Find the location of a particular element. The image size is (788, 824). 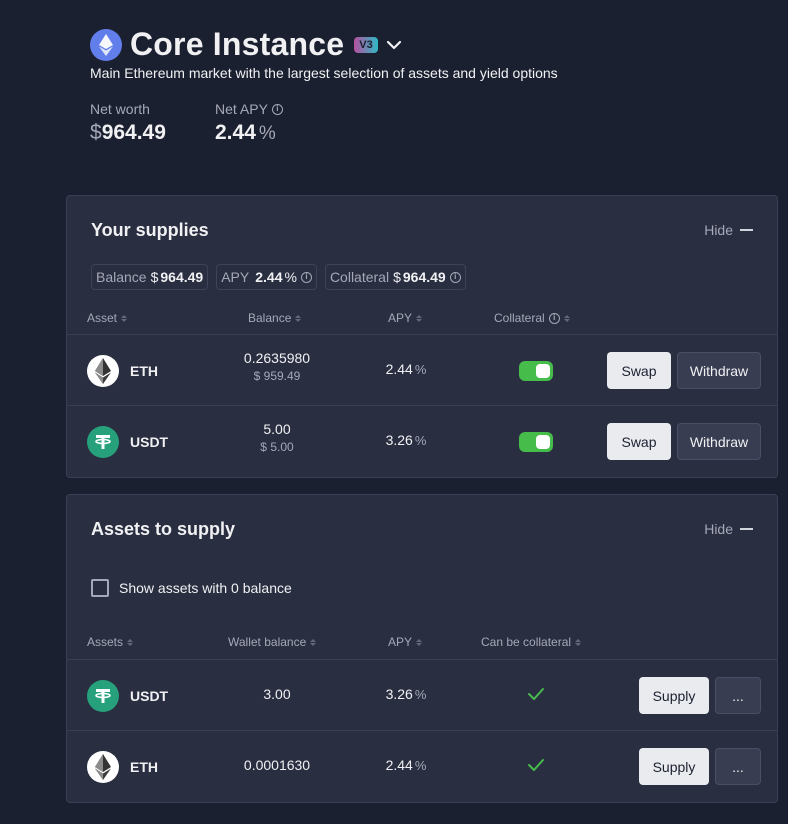

your-supplies-title: Your supplies is located at coordinates (150, 230).